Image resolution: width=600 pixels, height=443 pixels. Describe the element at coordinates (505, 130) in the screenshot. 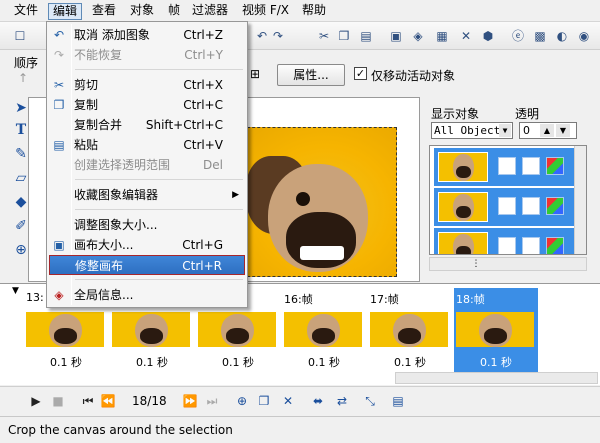

I see `chevron-down-icon: ▼` at that location.